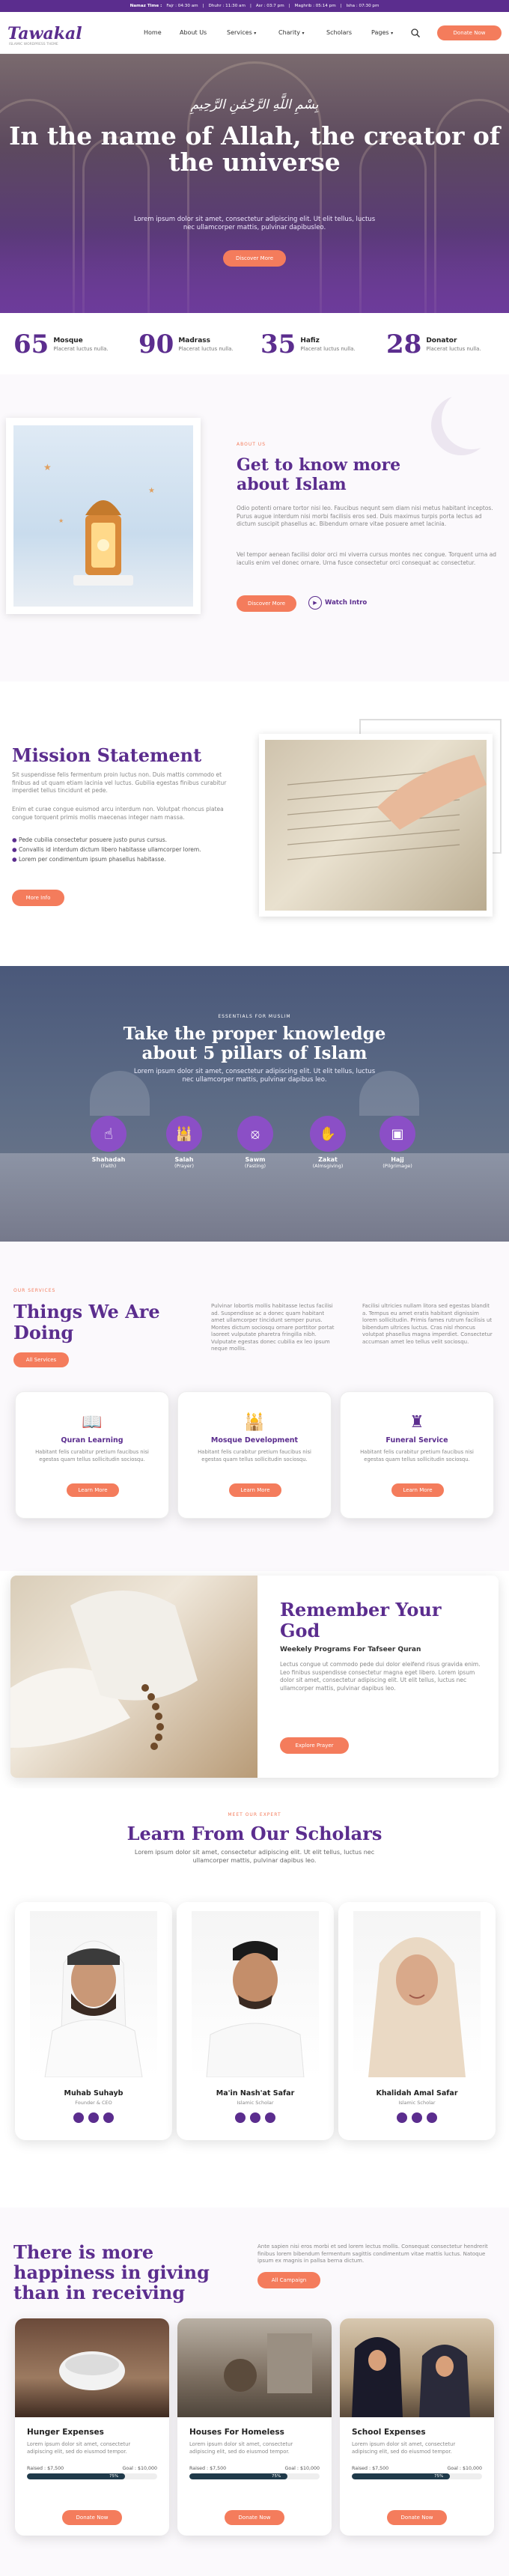  What do you see at coordinates (86, 1322) in the screenshot?
I see `services-title: Things We Are Doing` at bounding box center [86, 1322].